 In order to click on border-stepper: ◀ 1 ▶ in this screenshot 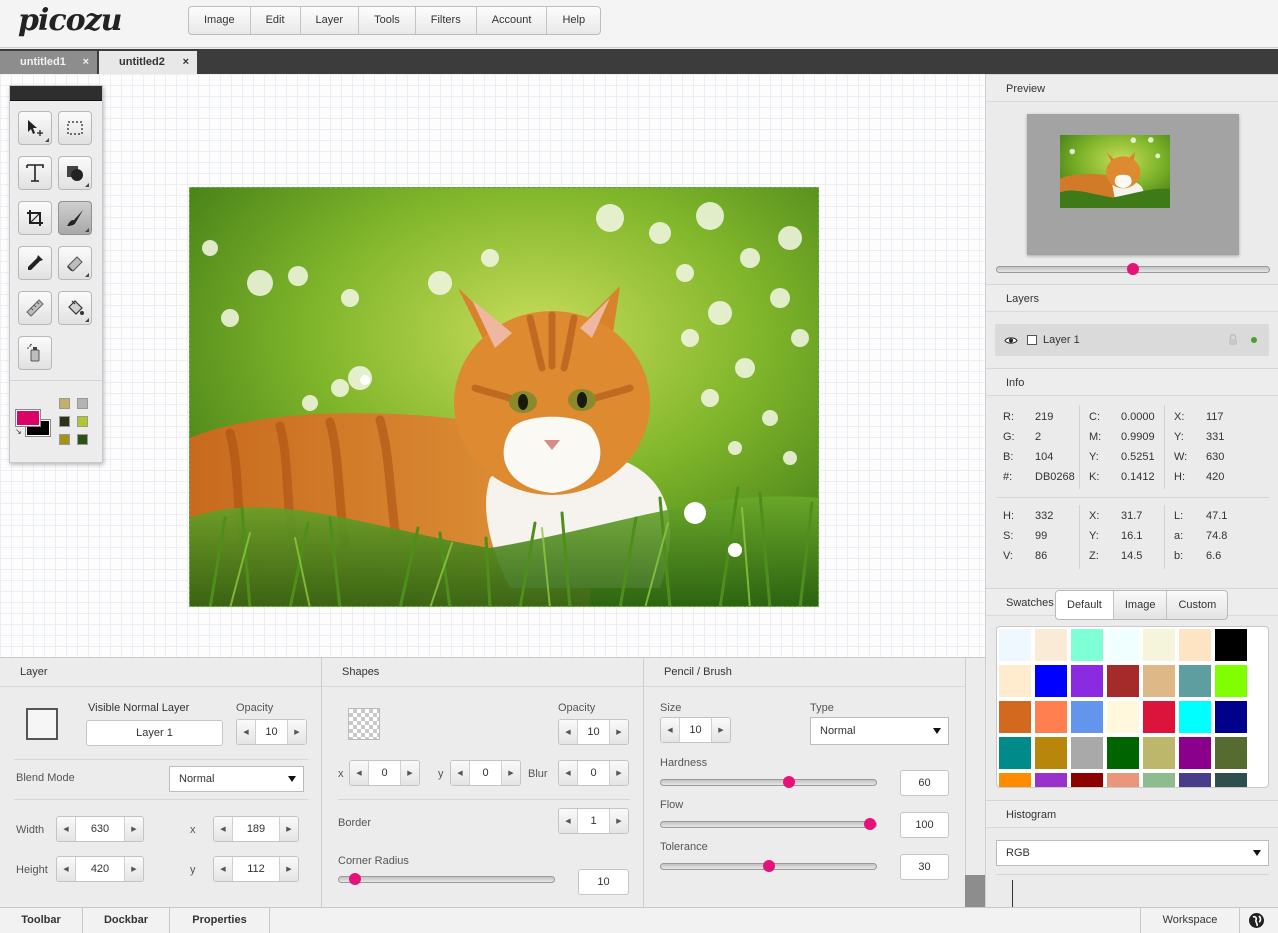, I will do `click(593, 821)`.